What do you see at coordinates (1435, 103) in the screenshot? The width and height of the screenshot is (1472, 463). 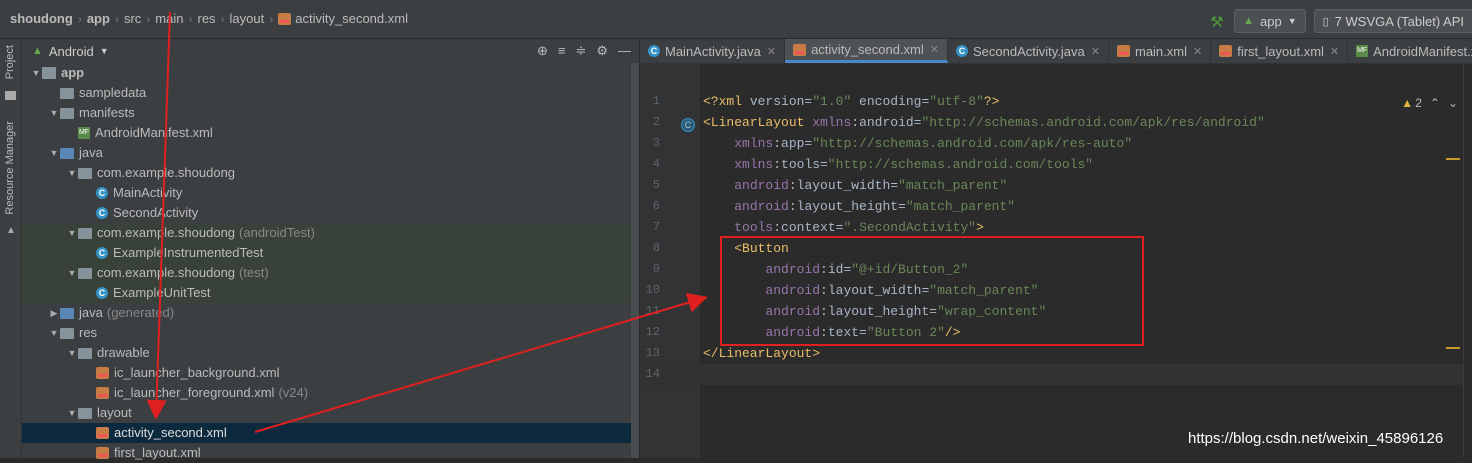 I see `chevron-up-icon: ⌃` at bounding box center [1435, 103].